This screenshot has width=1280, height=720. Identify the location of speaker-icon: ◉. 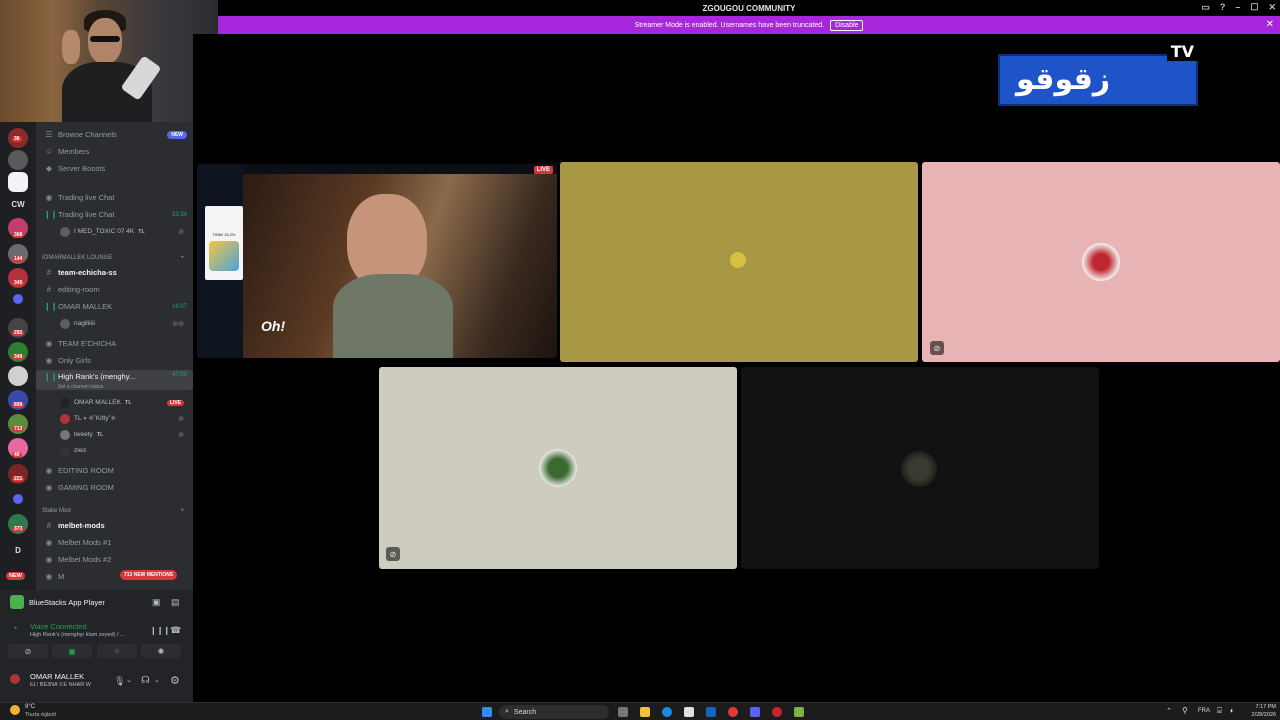
(49, 470).